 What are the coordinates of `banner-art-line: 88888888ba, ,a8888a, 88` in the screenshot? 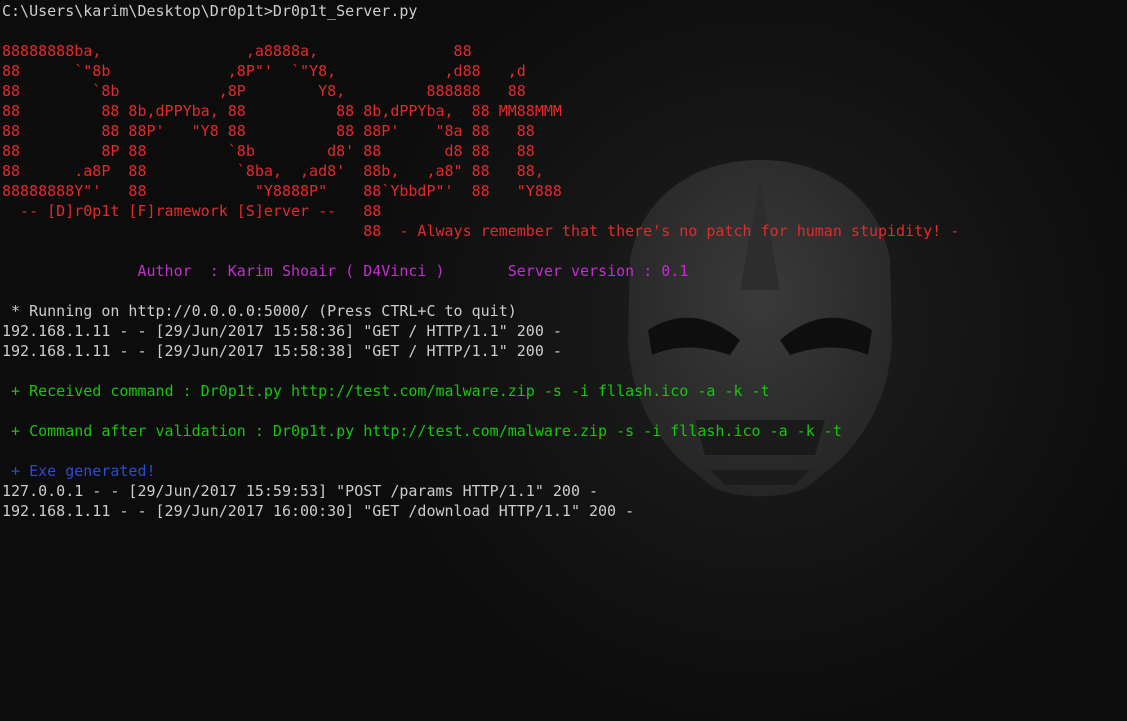 It's located at (237, 51).